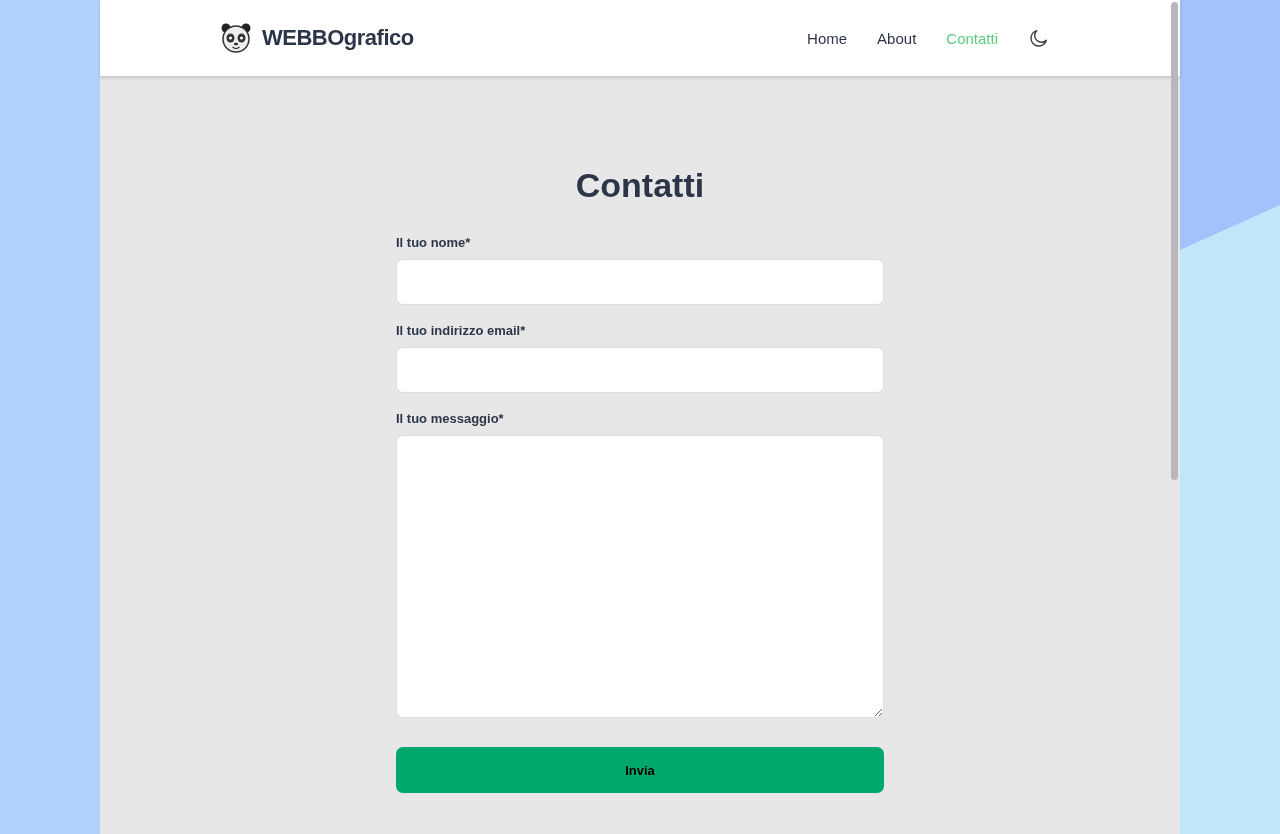 Image resolution: width=1280 pixels, height=834 pixels. Describe the element at coordinates (1039, 38) in the screenshot. I see `moon-icon` at that location.